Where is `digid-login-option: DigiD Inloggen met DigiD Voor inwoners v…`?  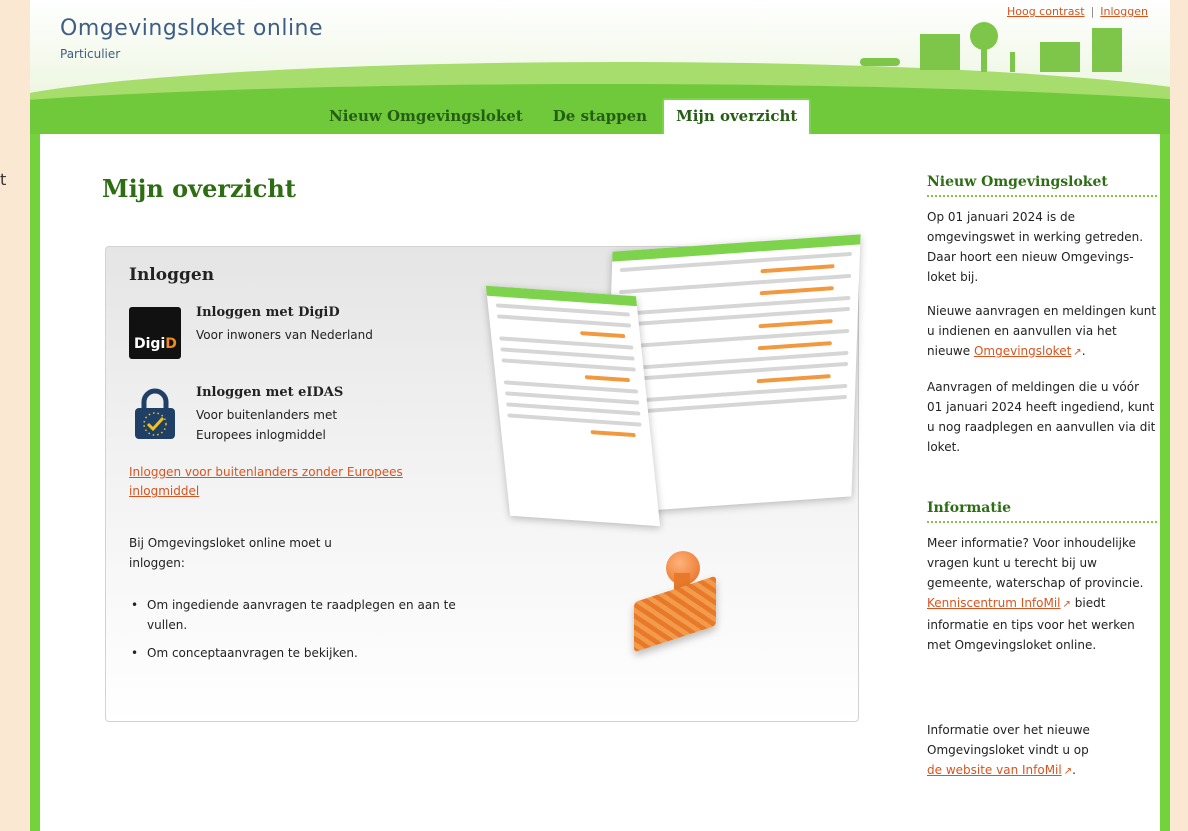 digid-login-option: DigiD Inloggen met DigiD Voor inwoners v… is located at coordinates (289, 337).